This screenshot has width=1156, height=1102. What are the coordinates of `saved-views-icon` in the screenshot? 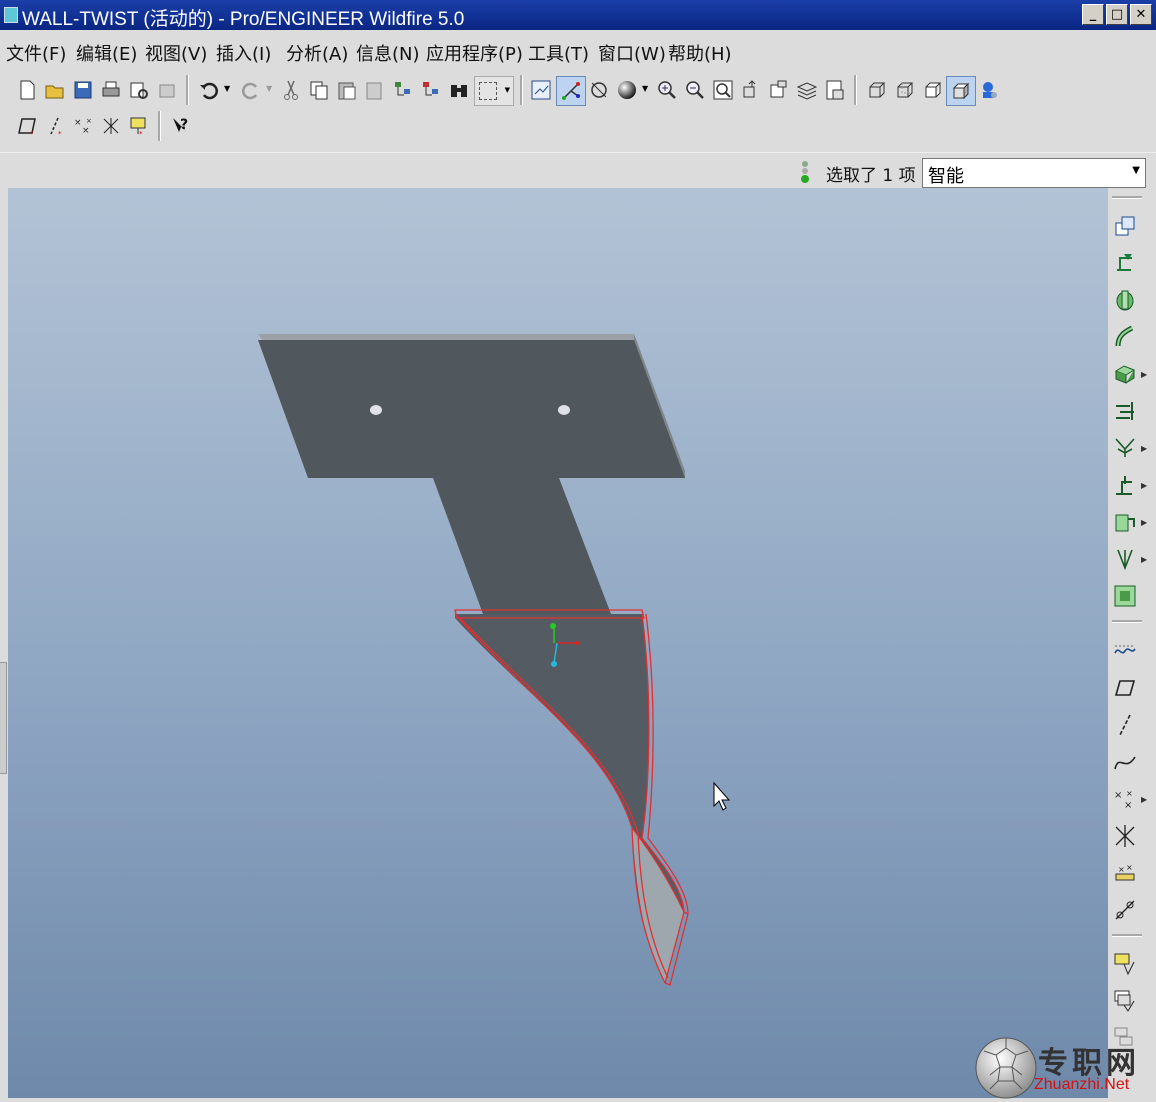 It's located at (599, 90).